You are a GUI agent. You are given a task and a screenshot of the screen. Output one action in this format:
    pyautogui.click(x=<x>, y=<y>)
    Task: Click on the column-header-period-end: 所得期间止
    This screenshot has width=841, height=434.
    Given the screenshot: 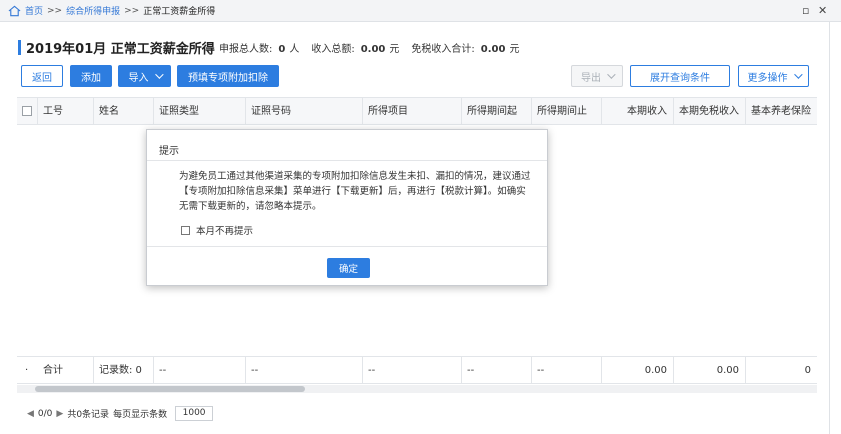 What is the action you would take?
    pyautogui.click(x=566, y=111)
    